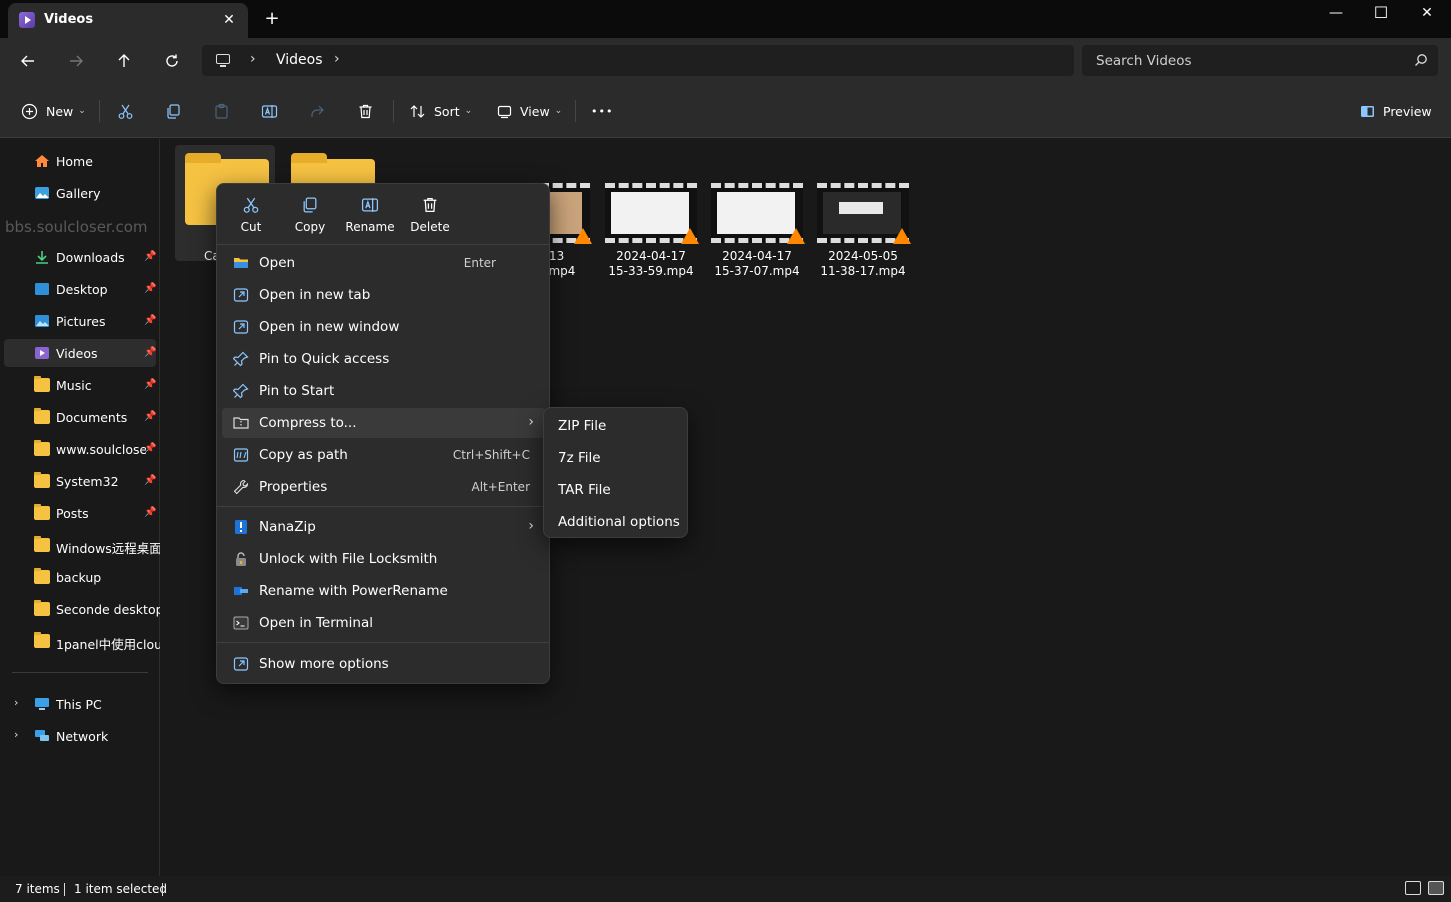 The width and height of the screenshot is (1451, 902). Describe the element at coordinates (221, 111) in the screenshot. I see `paste-button` at that location.